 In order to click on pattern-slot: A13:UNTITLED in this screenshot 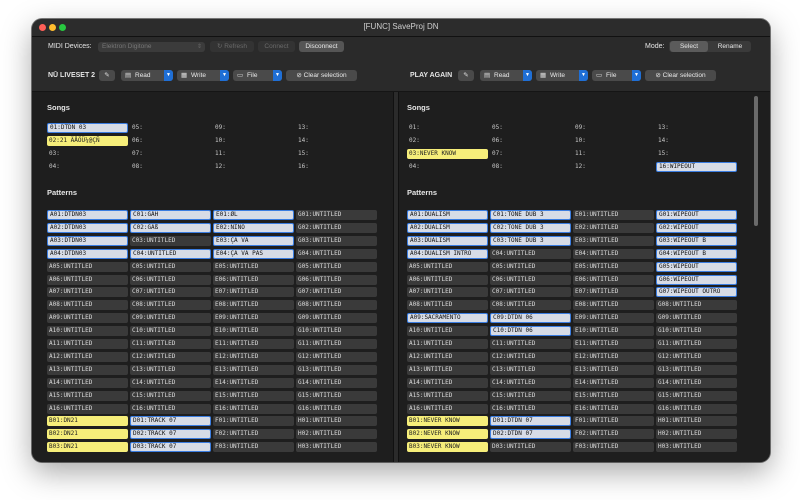, I will do `click(447, 369)`.